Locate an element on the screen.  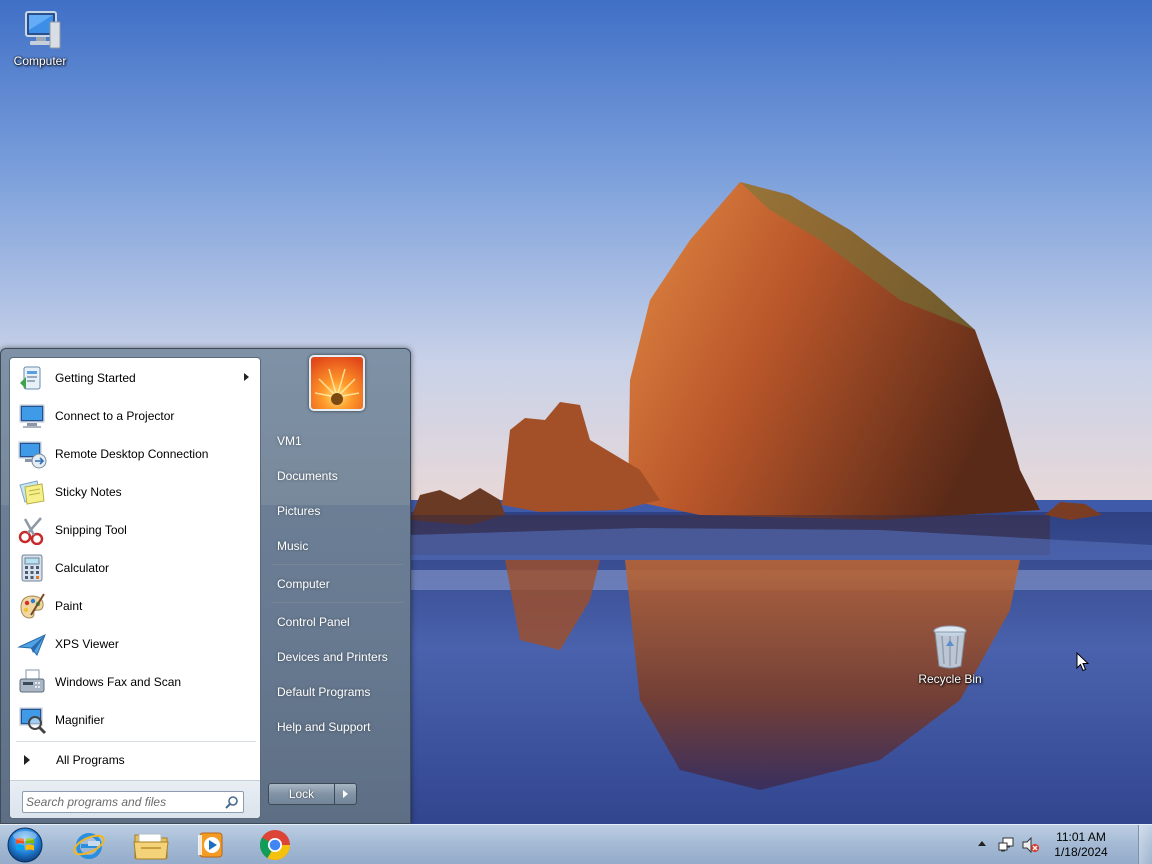
start-item-control-panel: Control Panel is located at coordinates (337, 622).